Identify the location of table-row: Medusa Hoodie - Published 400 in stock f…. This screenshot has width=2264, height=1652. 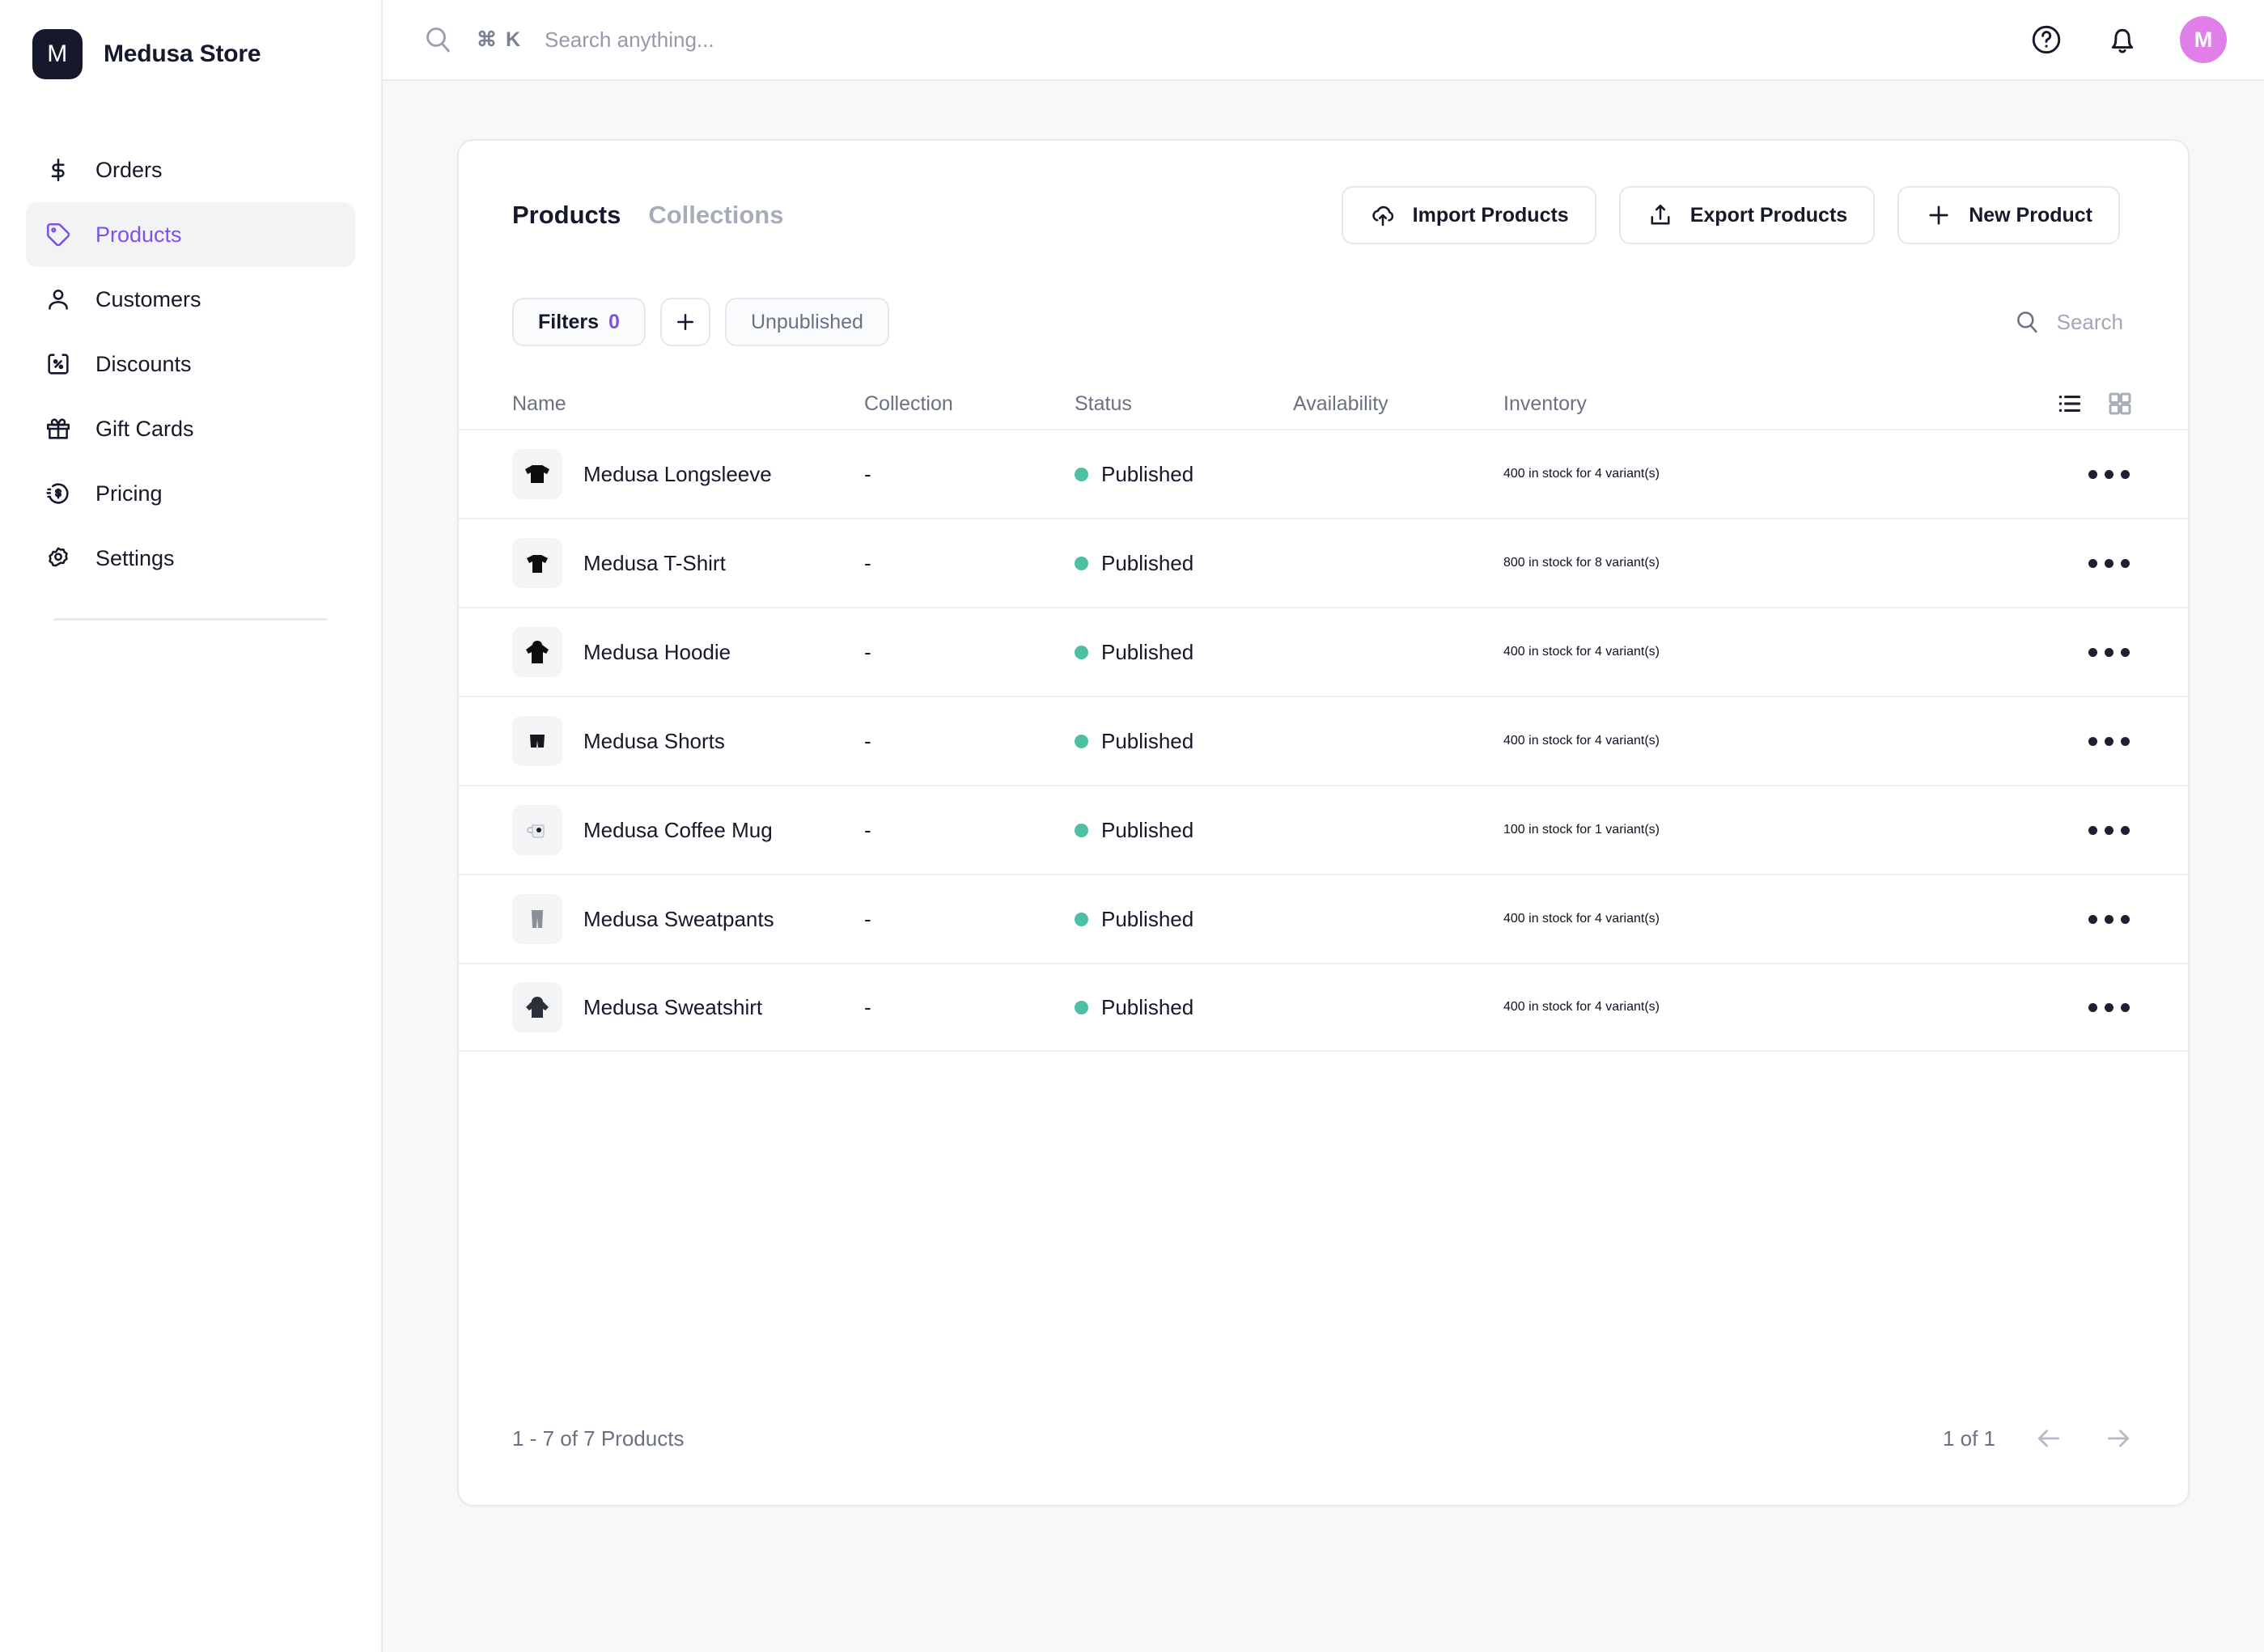
(1323, 651).